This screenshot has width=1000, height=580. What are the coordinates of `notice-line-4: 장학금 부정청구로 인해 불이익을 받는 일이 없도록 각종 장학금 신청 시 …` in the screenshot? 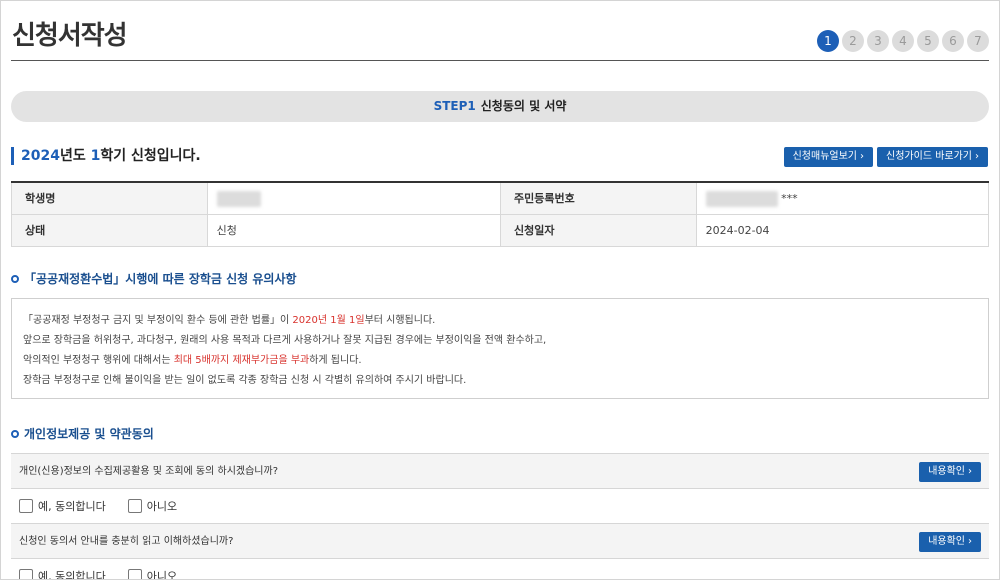 It's located at (245, 380).